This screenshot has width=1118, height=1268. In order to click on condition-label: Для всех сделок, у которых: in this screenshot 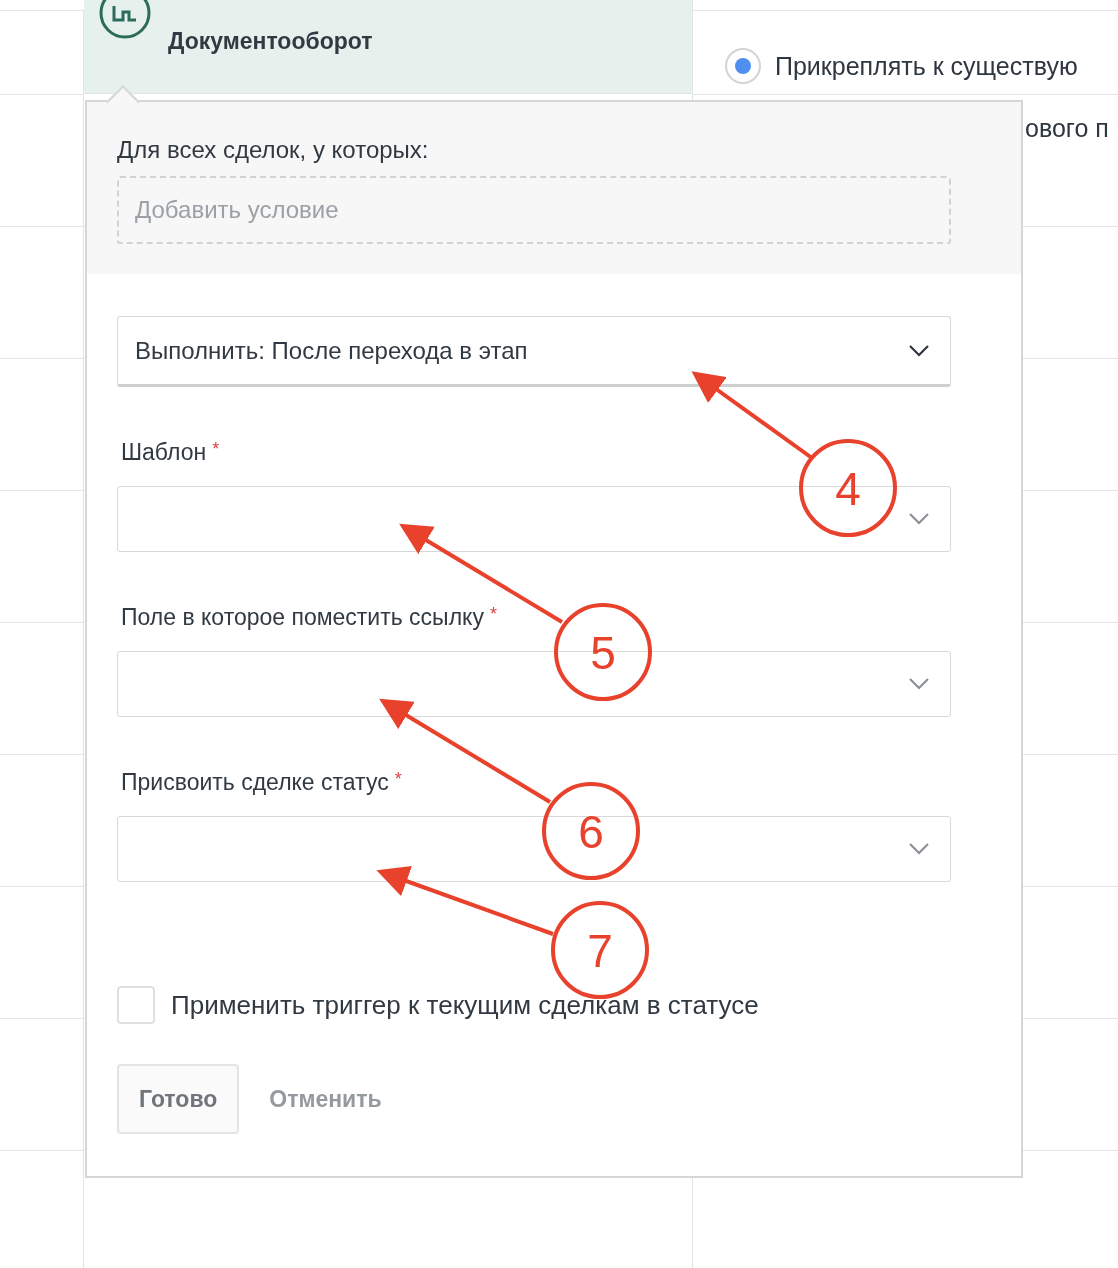, I will do `click(273, 150)`.